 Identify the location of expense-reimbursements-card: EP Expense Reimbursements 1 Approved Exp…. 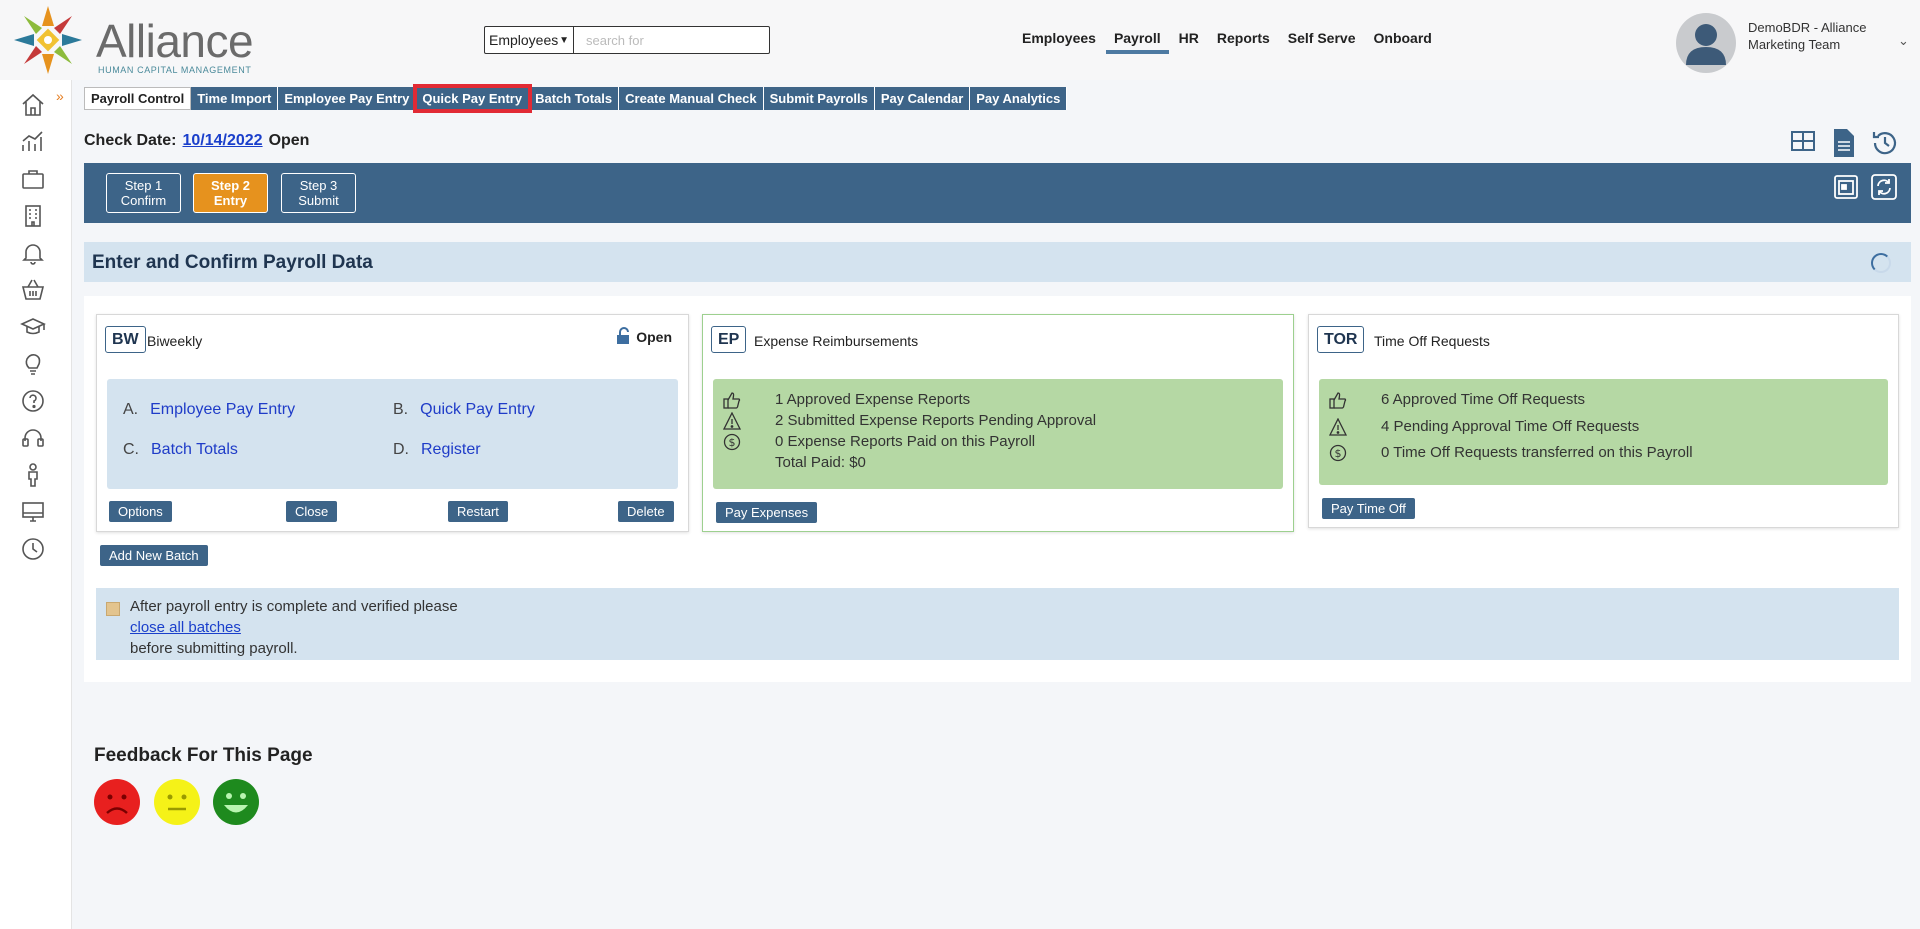
(998, 423).